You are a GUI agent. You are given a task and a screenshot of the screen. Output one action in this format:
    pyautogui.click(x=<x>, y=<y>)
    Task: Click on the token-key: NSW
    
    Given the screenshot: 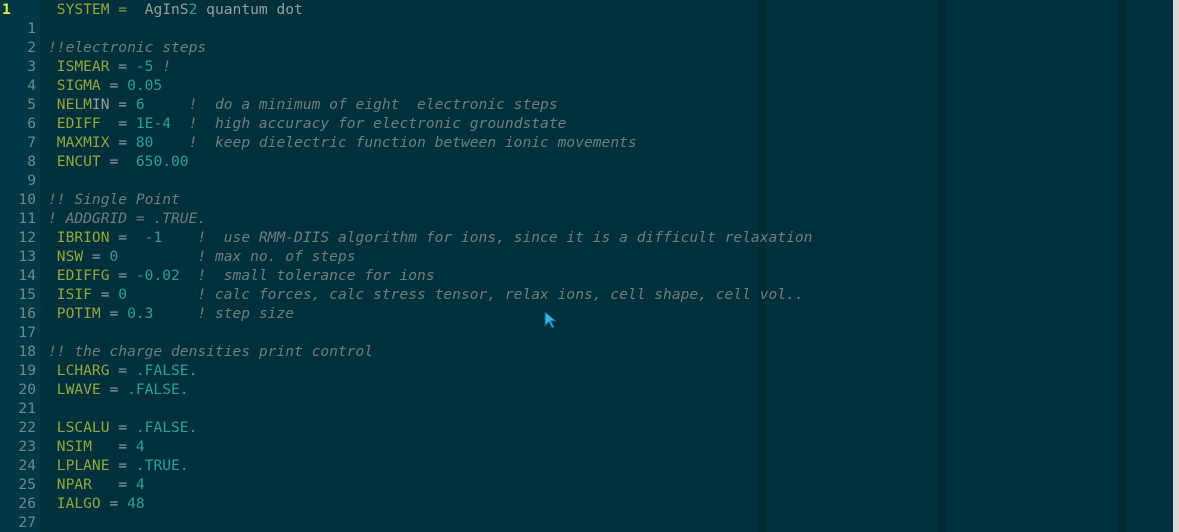 What is the action you would take?
    pyautogui.click(x=66, y=256)
    